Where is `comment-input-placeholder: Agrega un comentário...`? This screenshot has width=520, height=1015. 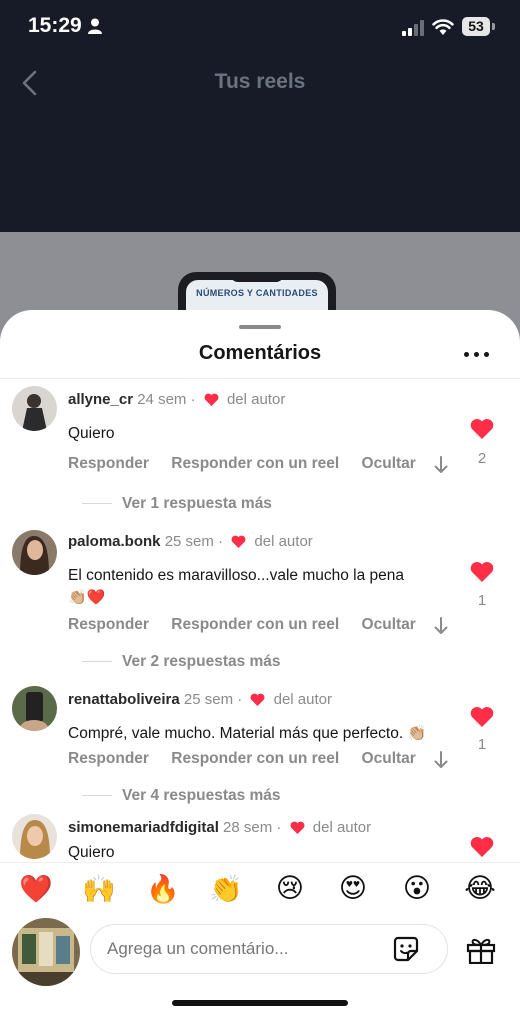
comment-input-placeholder: Agrega un comentário... is located at coordinates (198, 948).